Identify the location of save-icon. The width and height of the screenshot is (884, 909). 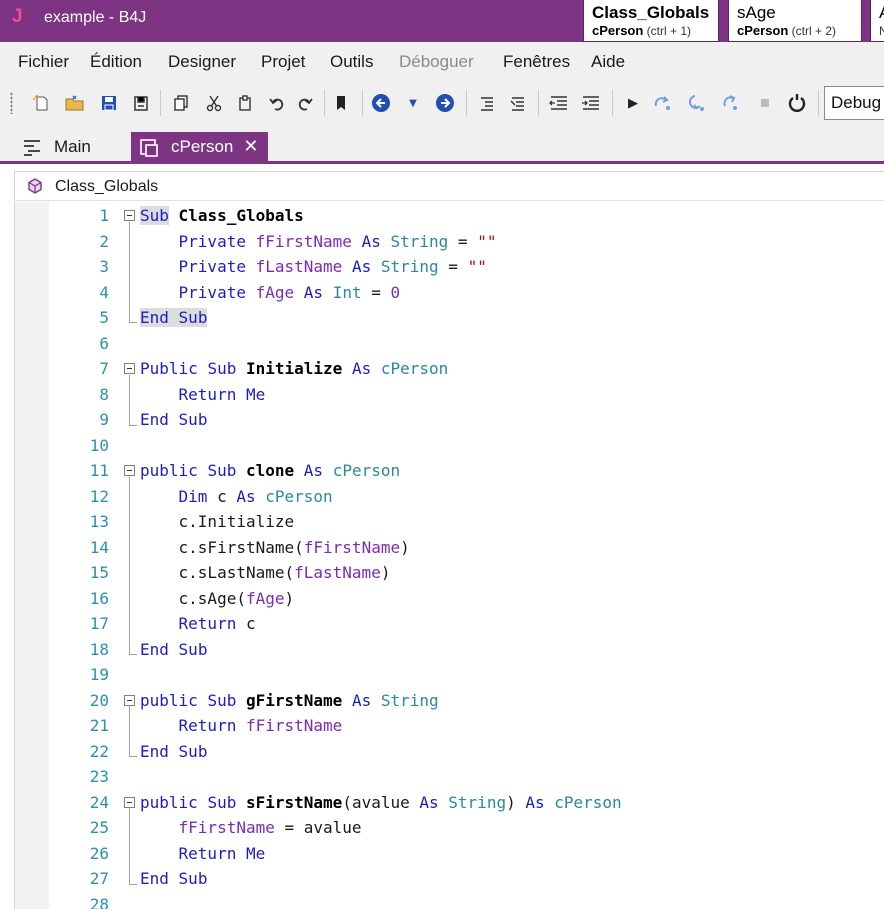
(109, 103).